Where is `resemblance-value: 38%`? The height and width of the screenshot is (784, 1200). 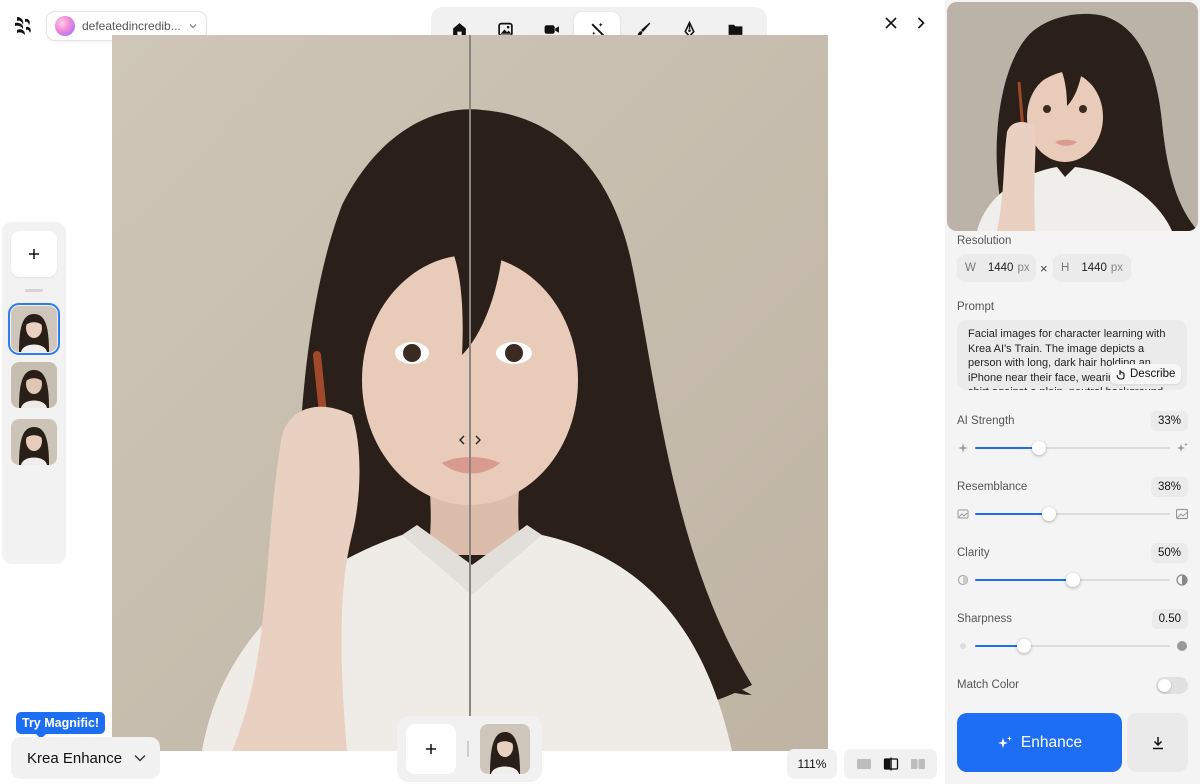
resemblance-value: 38% is located at coordinates (1169, 487).